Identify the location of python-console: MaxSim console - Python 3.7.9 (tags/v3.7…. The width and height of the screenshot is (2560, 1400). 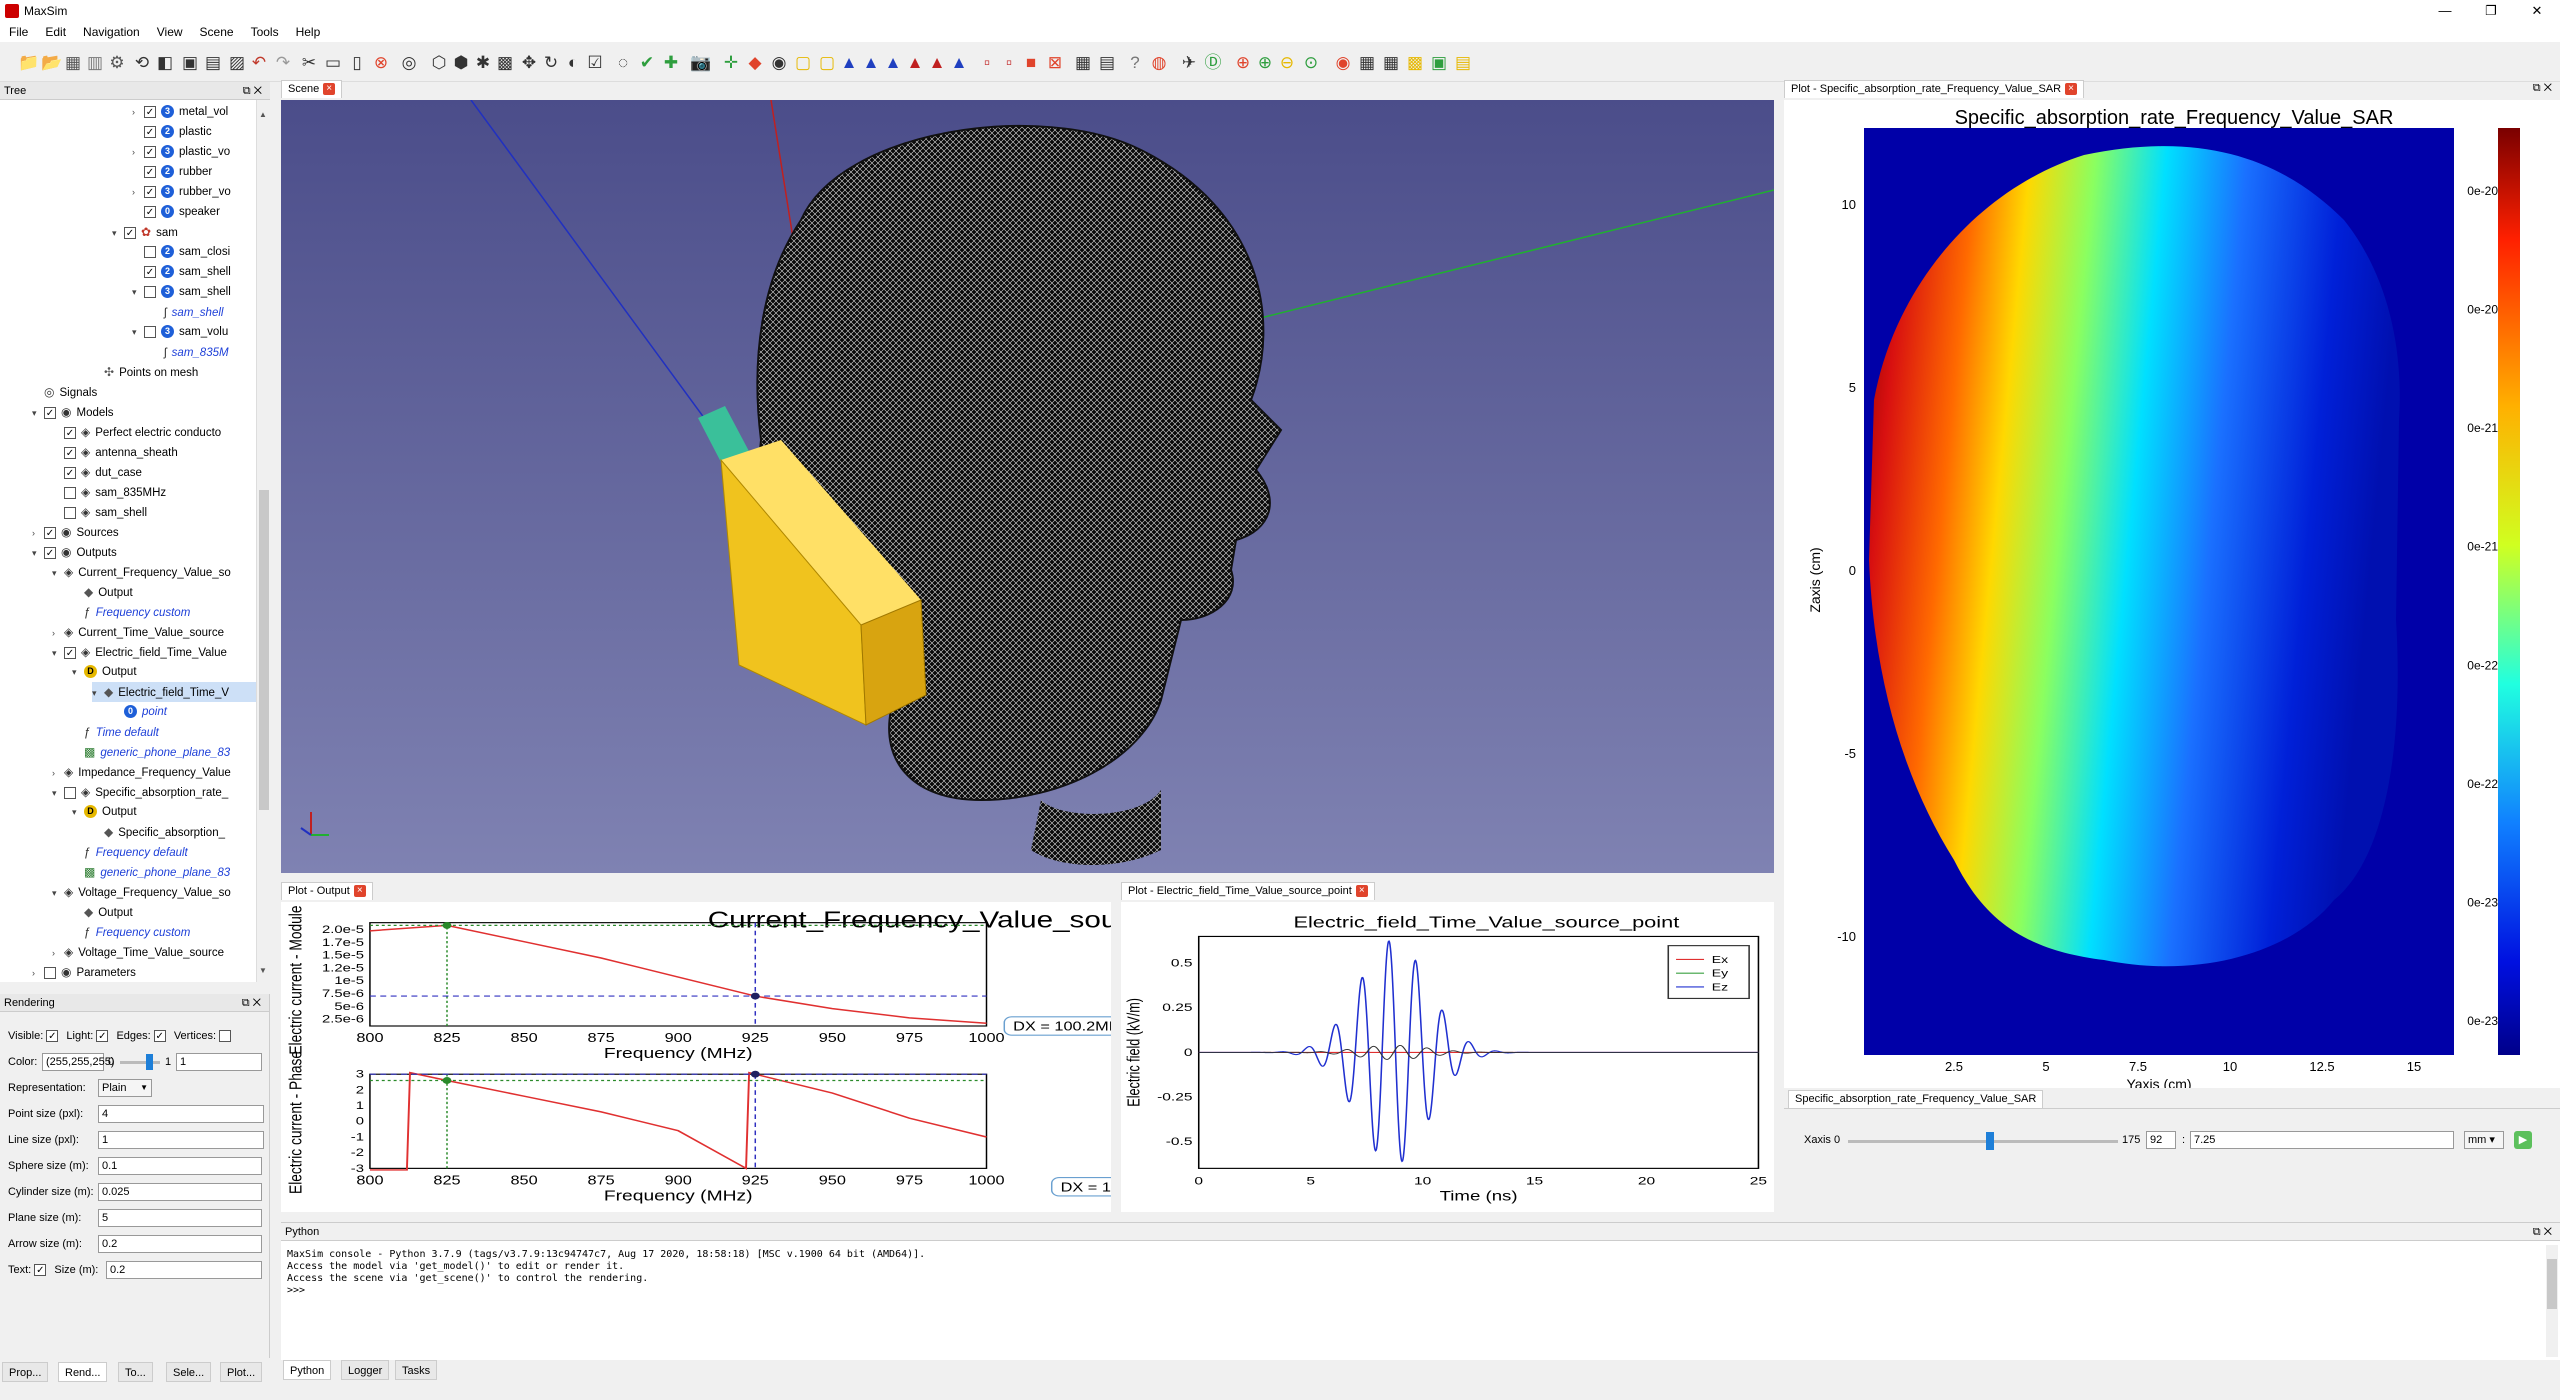
(1410, 1301).